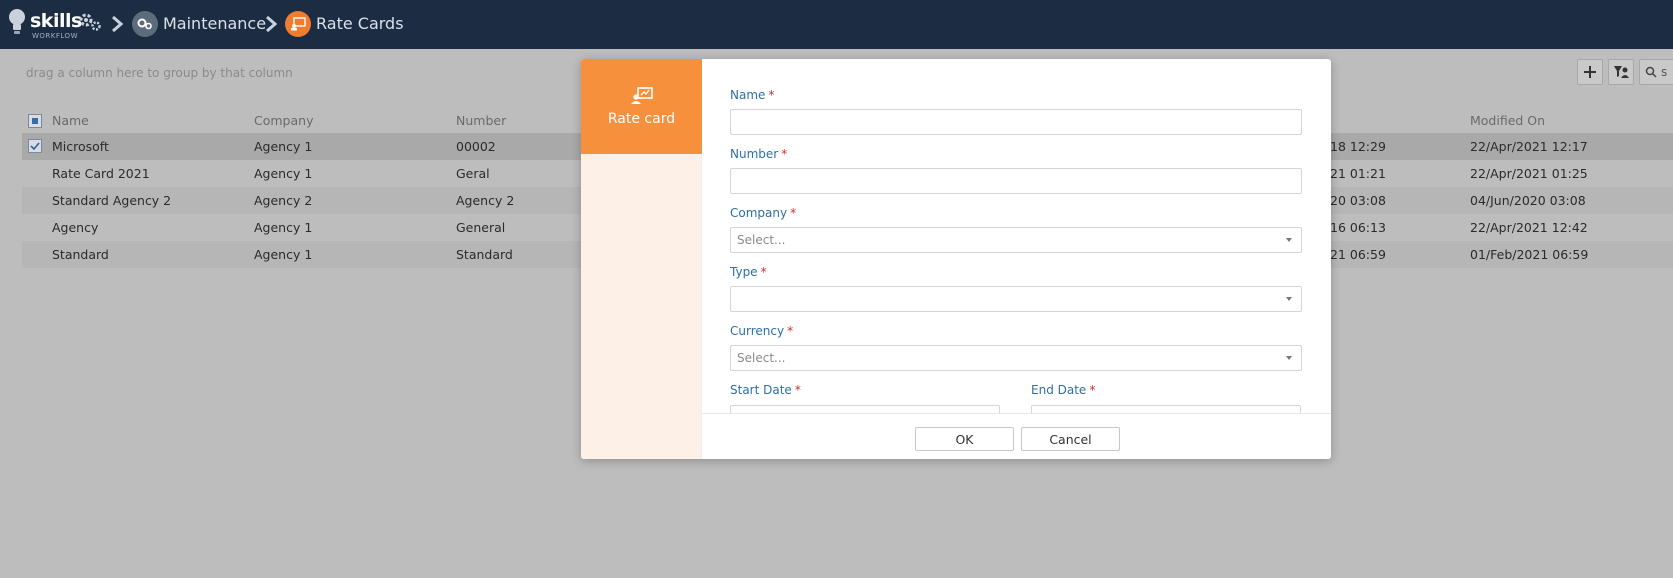 This screenshot has height=578, width=1673. I want to click on logo-text: skills, so click(56, 21).